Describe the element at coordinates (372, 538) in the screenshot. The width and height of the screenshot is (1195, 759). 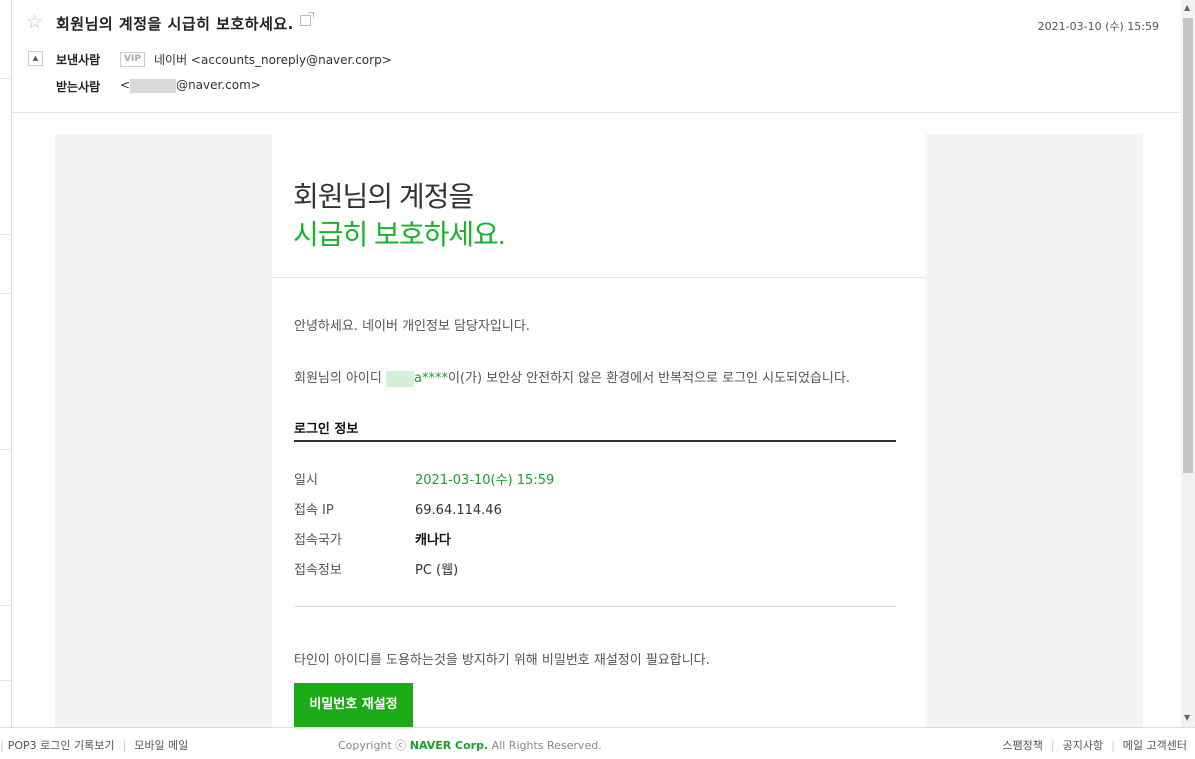
I see `login-info-row: 접속국가 캐나다` at that location.